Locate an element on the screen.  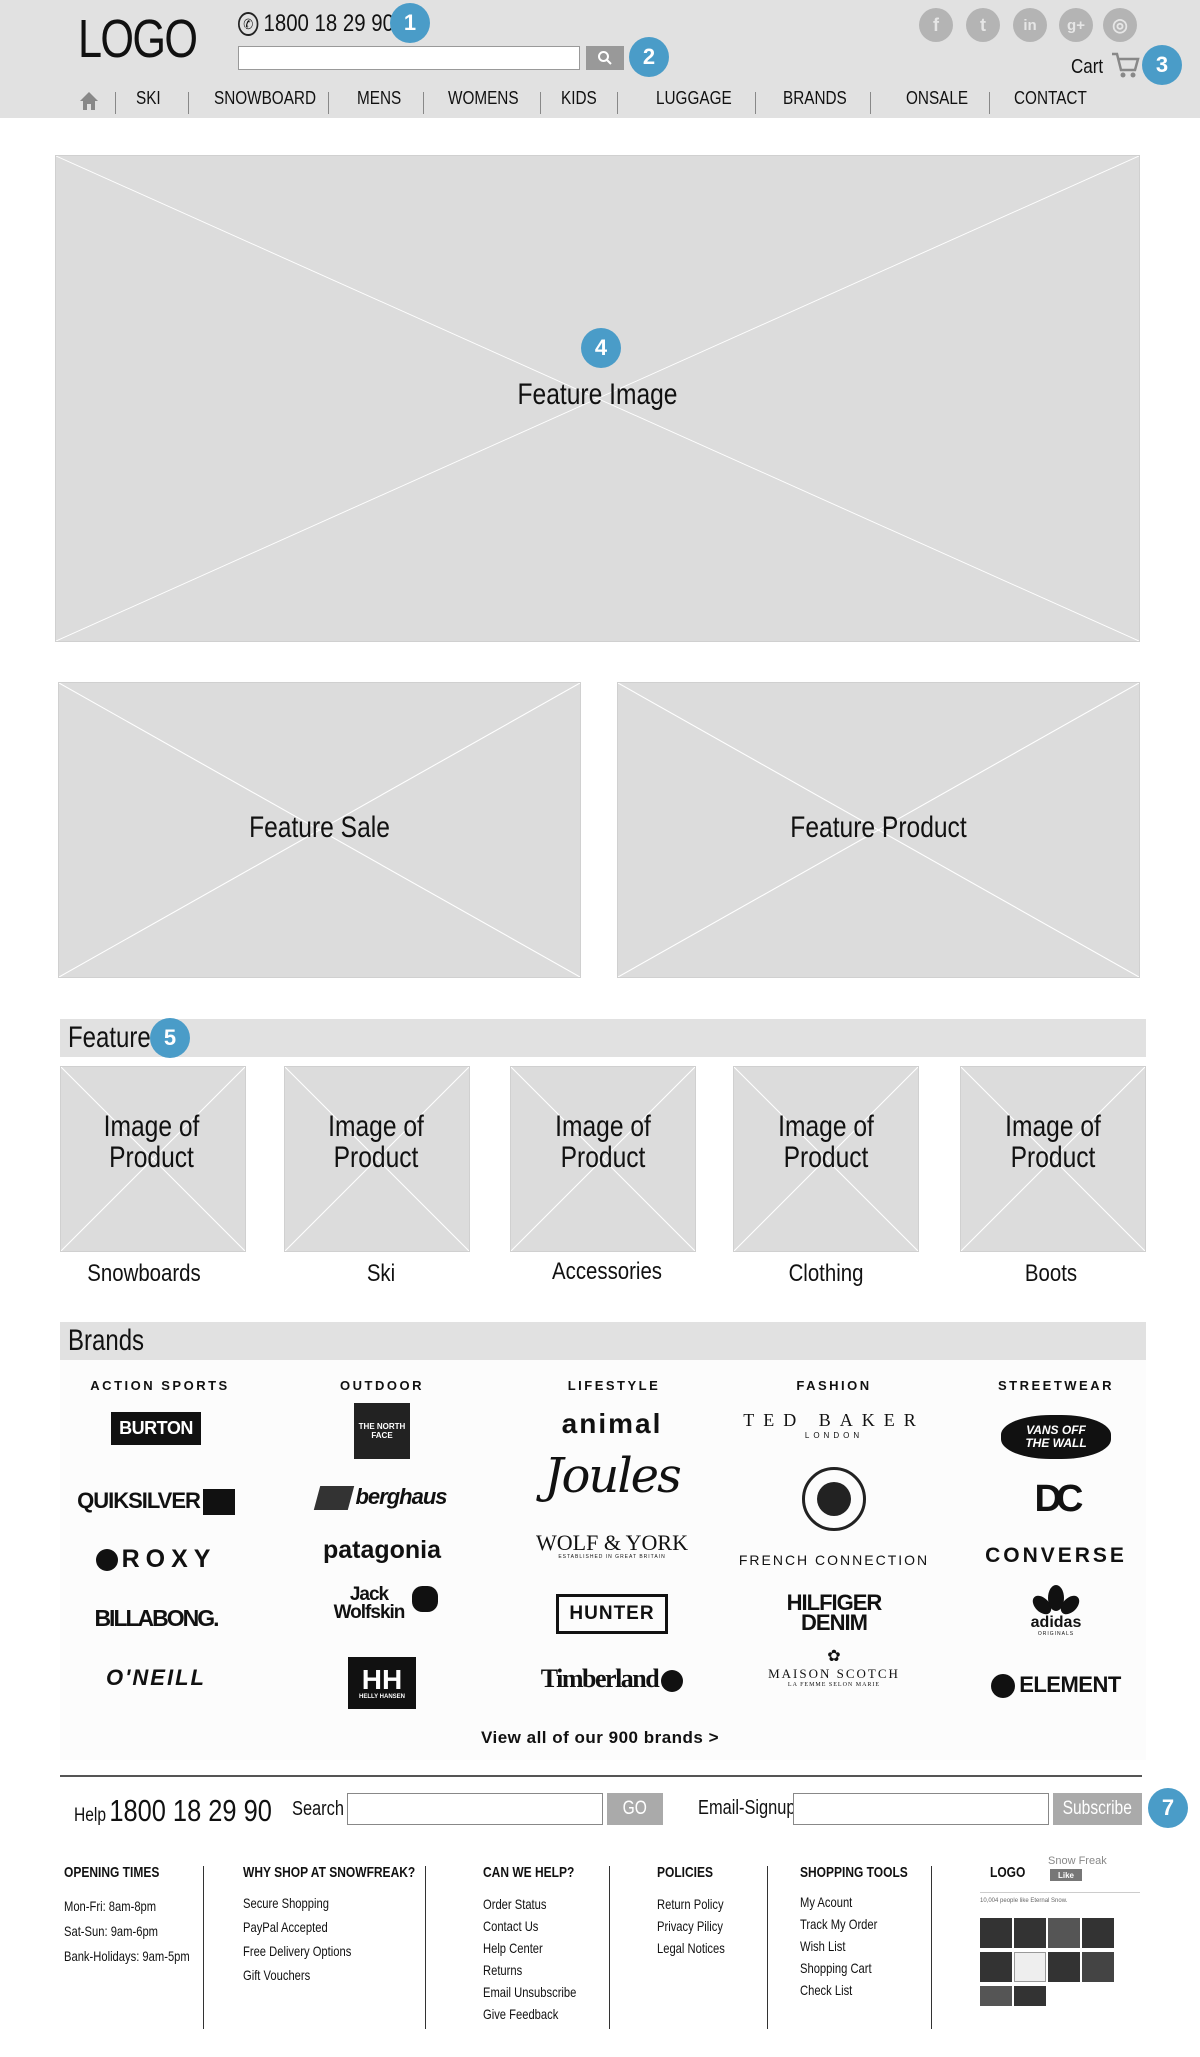
brand-patagonia: patagonia is located at coordinates (382, 1550).